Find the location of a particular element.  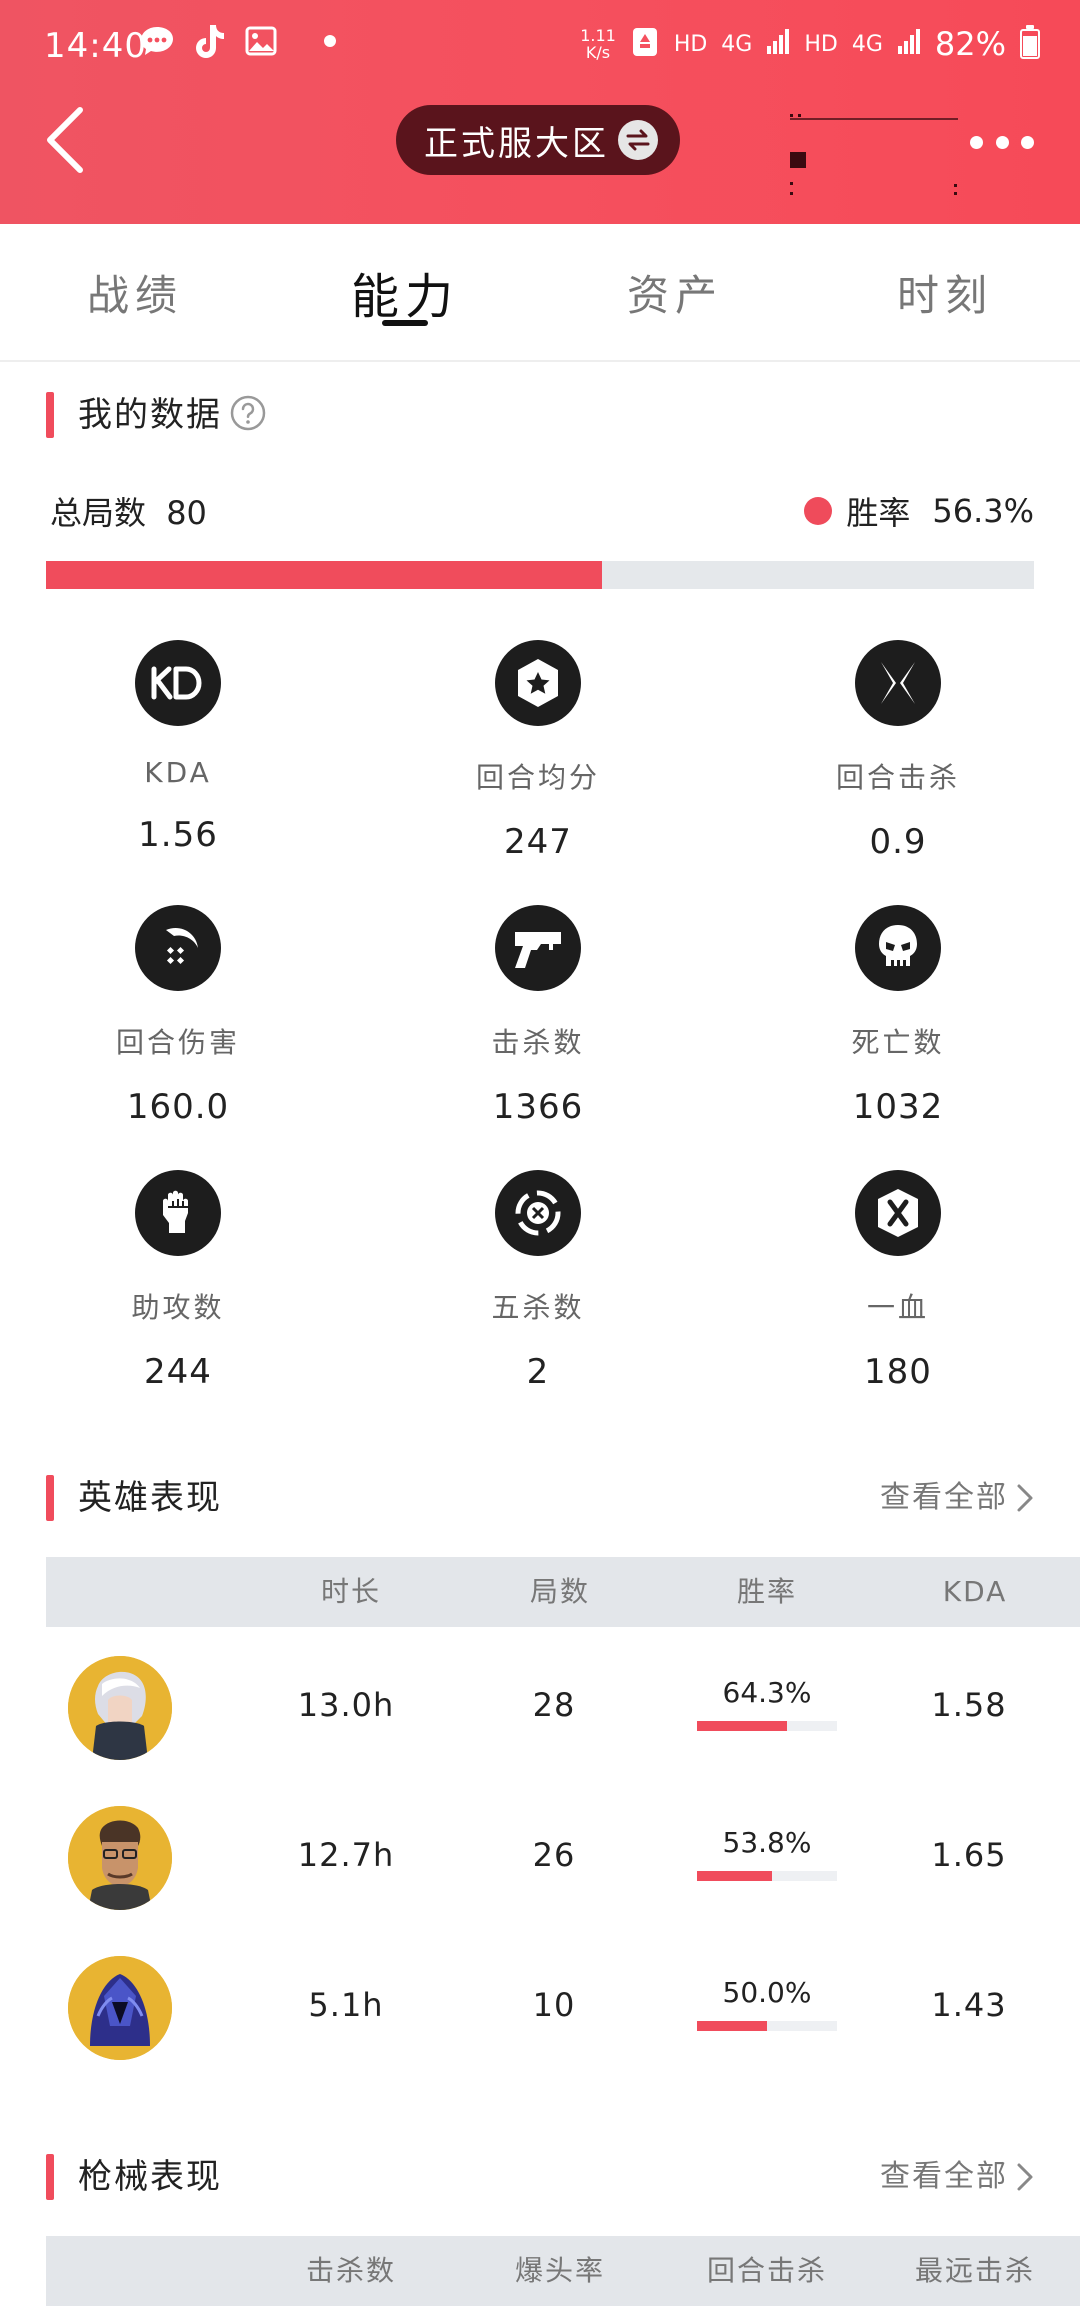

column-matches: 局数 is located at coordinates (560, 1591).